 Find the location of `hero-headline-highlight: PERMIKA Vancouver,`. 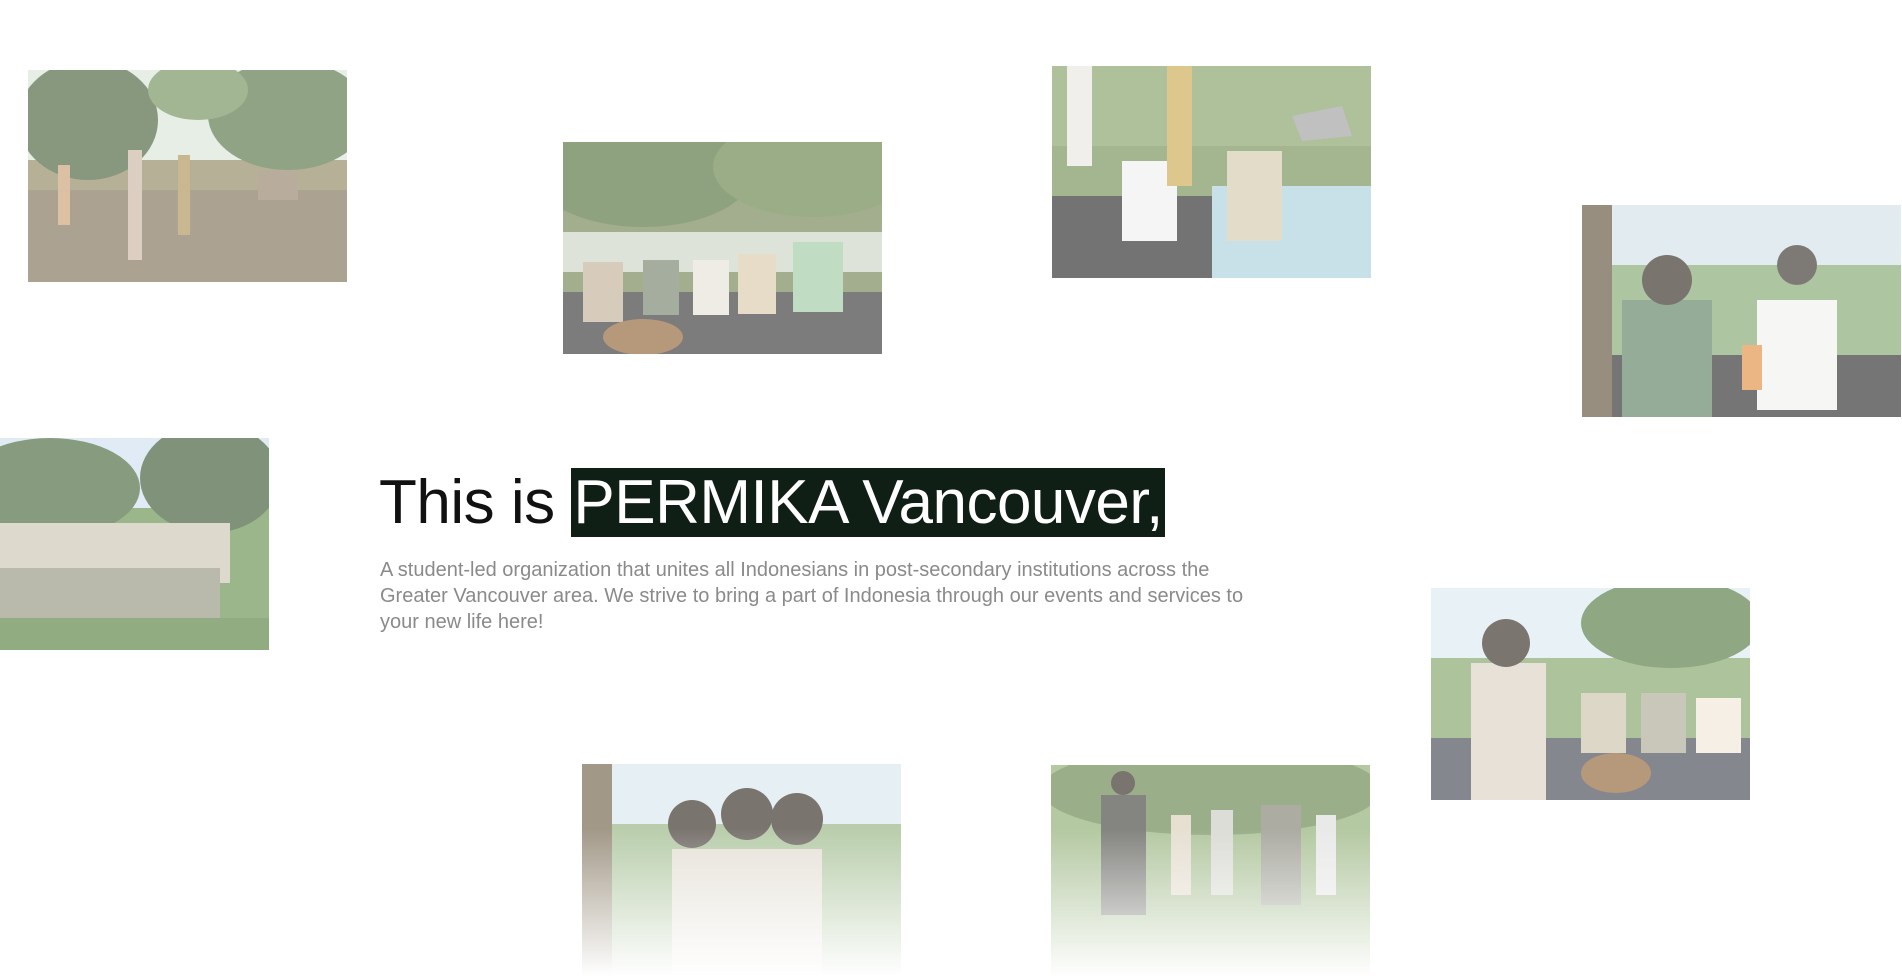

hero-headline-highlight: PERMIKA Vancouver, is located at coordinates (868, 502).